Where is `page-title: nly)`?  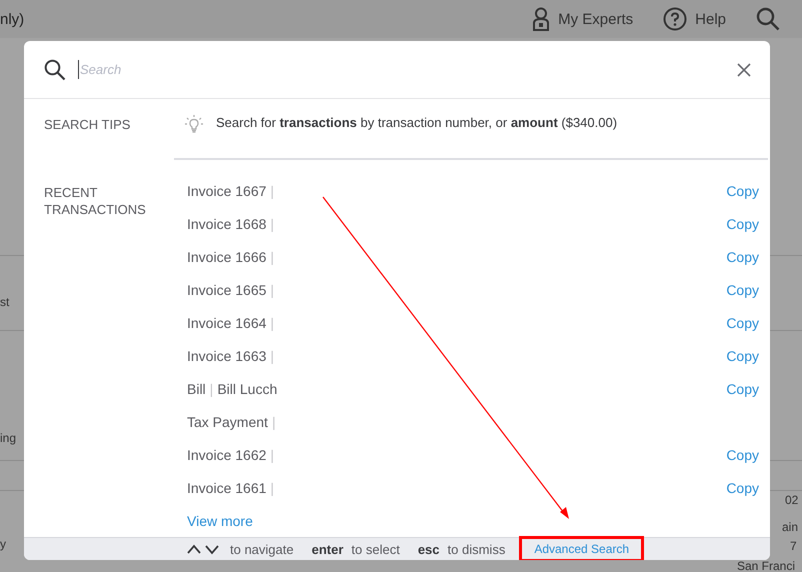 page-title: nly) is located at coordinates (12, 19).